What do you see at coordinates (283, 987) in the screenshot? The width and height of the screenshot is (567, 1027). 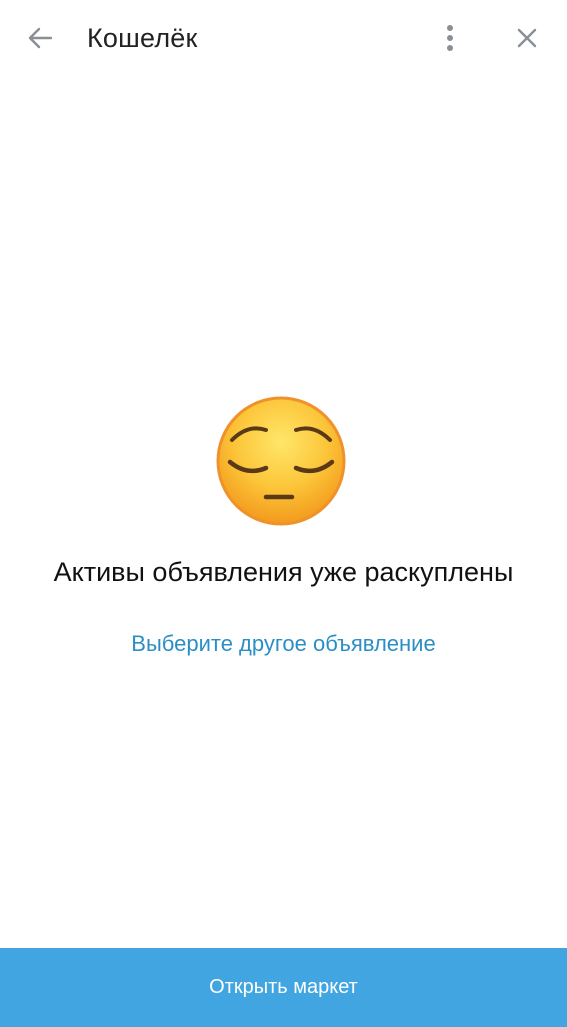 I see `open-market-button: Открыть маркет` at bounding box center [283, 987].